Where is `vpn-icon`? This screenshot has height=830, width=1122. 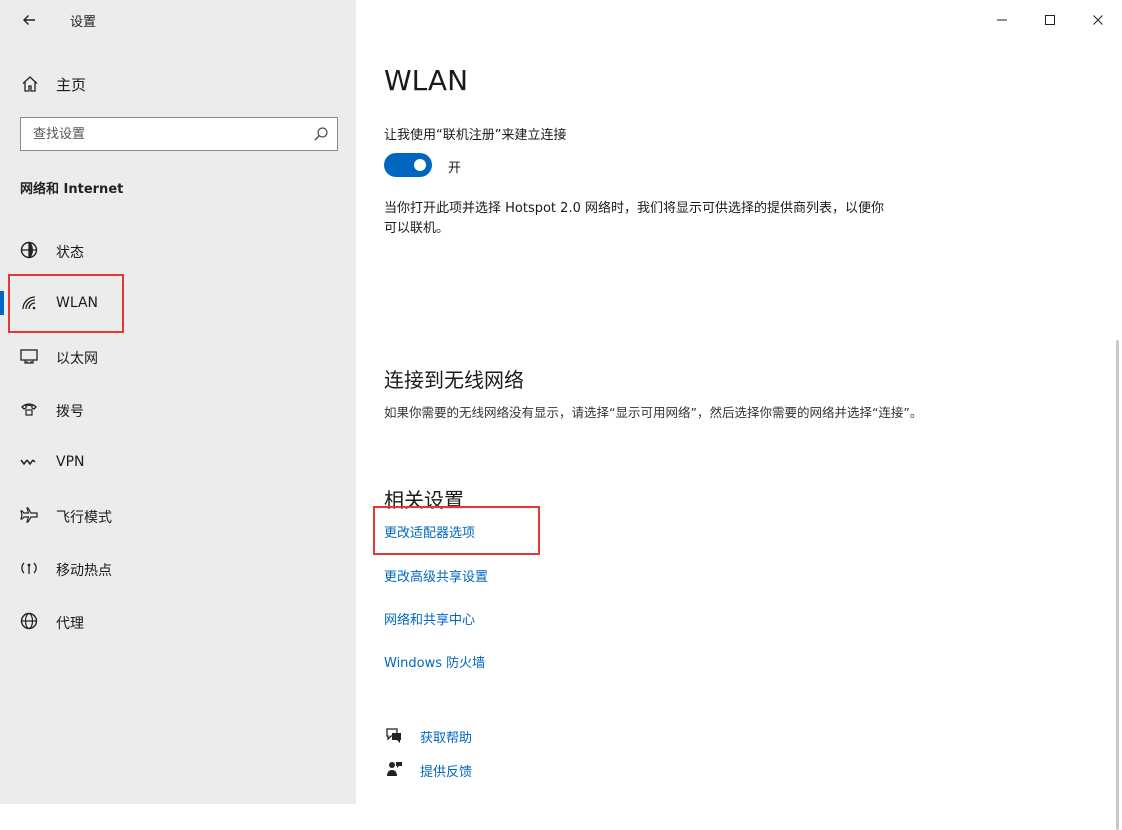 vpn-icon is located at coordinates (28, 462).